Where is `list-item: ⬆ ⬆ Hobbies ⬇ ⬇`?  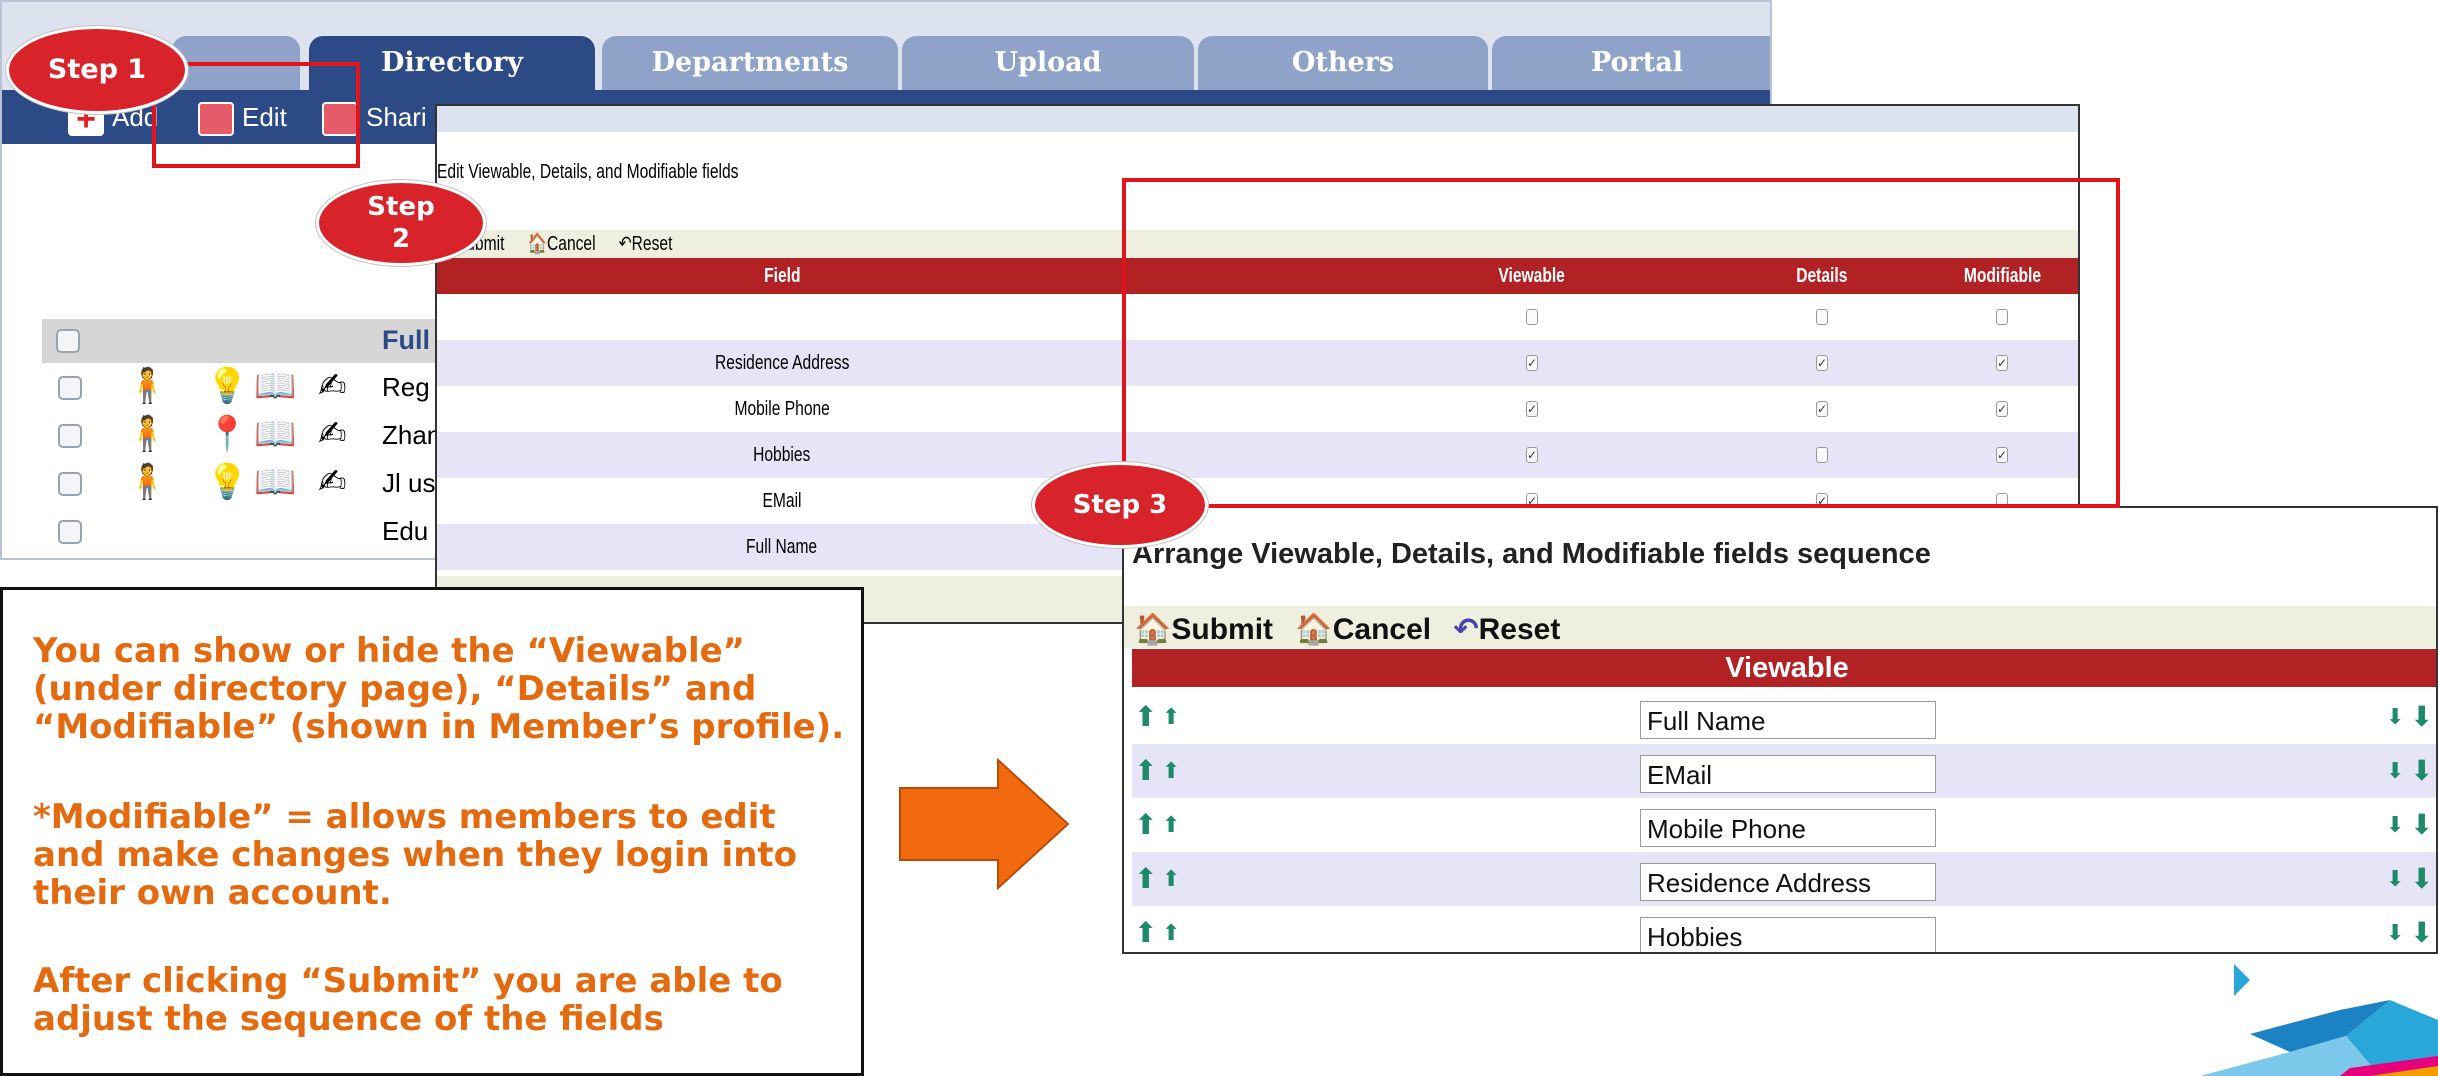 list-item: ⬆ ⬆ Hobbies ⬇ ⬇ is located at coordinates (1784, 929).